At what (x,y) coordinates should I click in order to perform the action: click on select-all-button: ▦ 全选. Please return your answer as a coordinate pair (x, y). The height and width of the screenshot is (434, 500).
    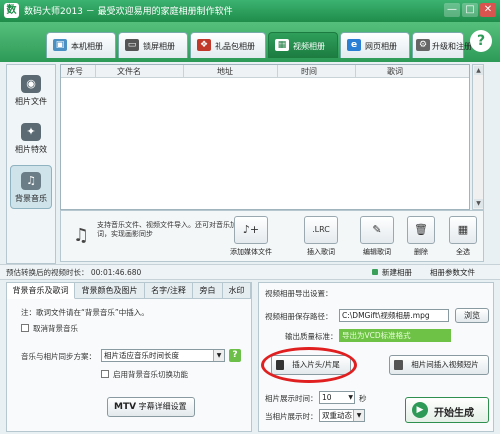
    Looking at the image, I should click on (463, 237).